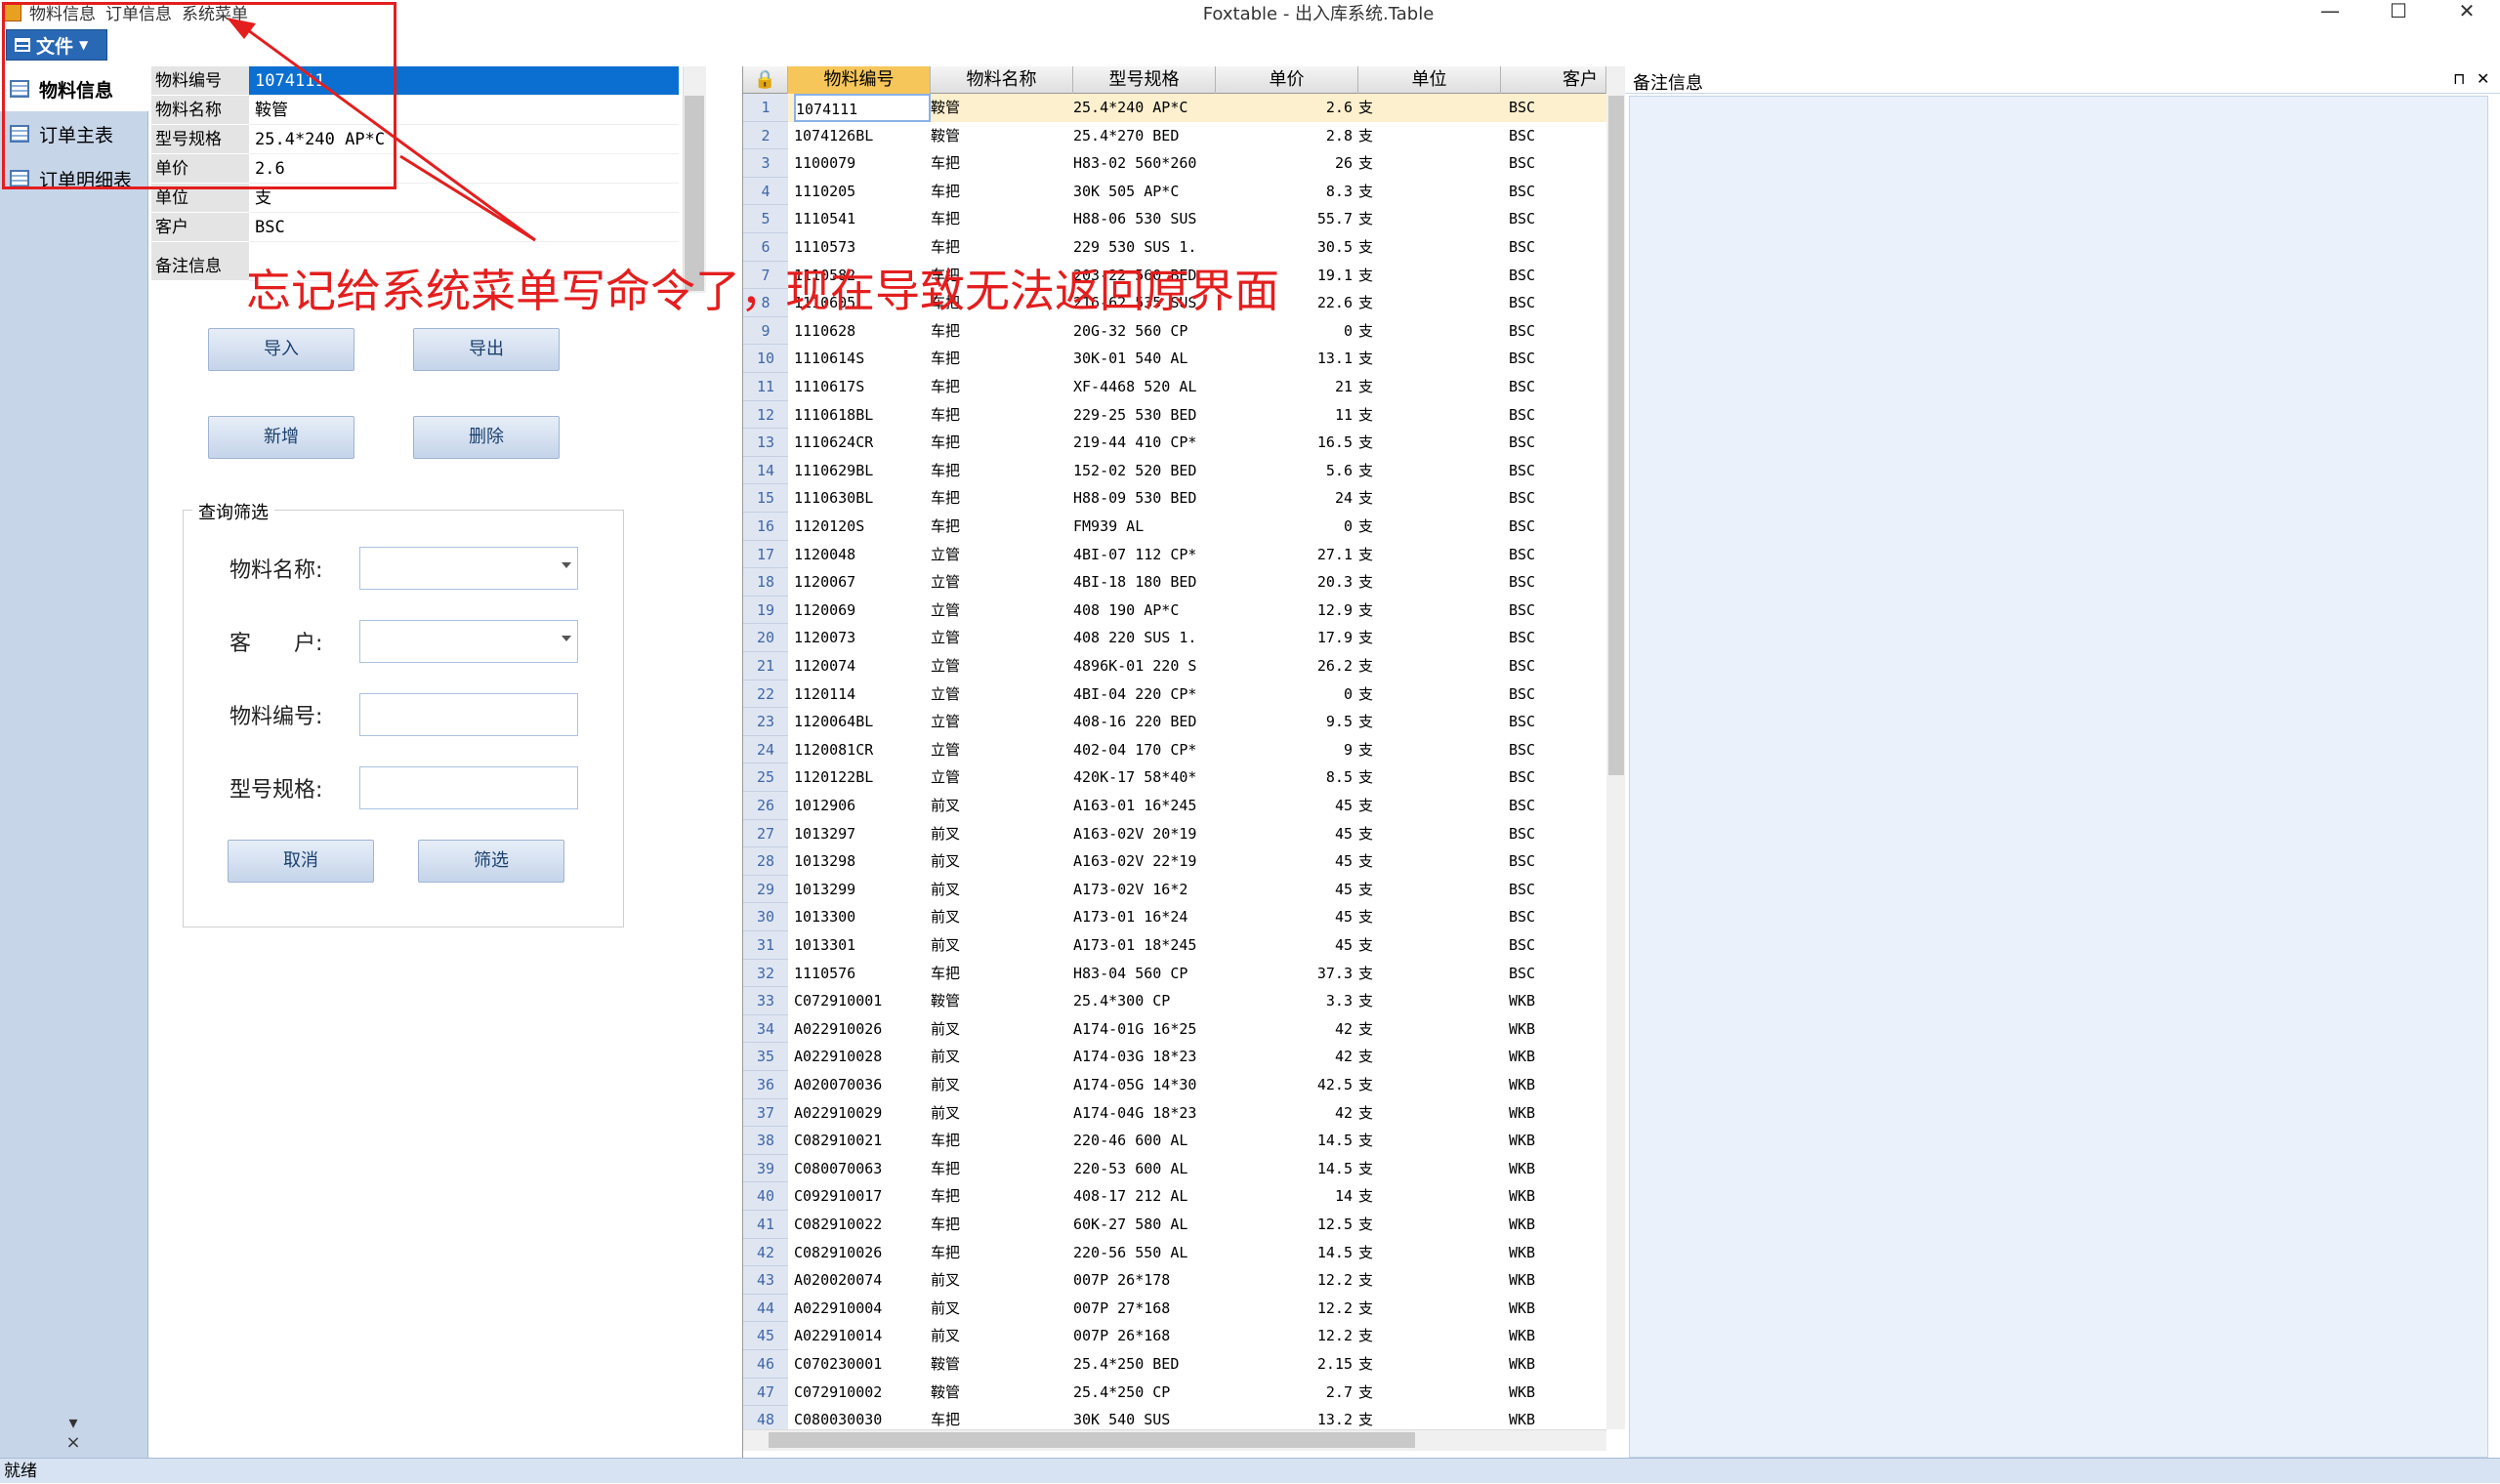 Image resolution: width=2500 pixels, height=1484 pixels. I want to click on annotation-arrows, so click(381, 130).